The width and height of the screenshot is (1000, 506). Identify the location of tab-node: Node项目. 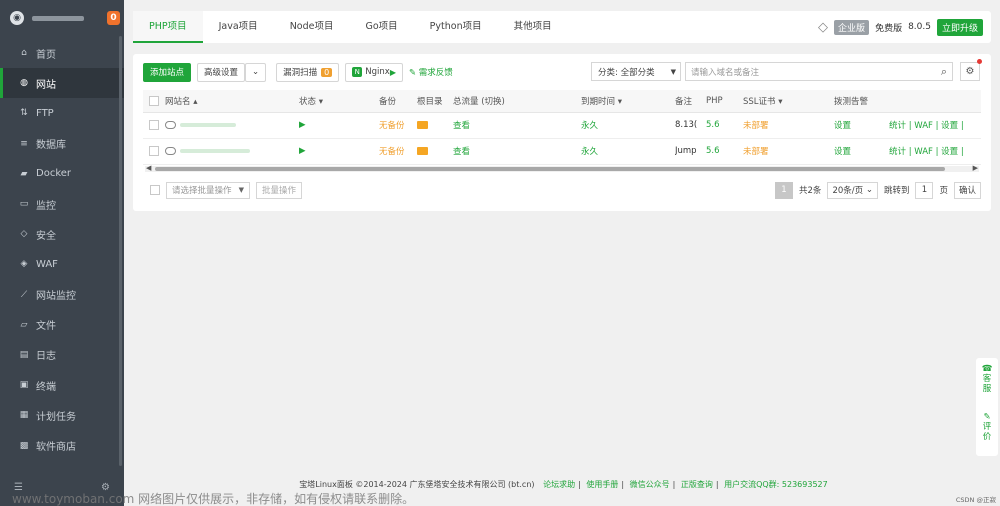
(312, 27).